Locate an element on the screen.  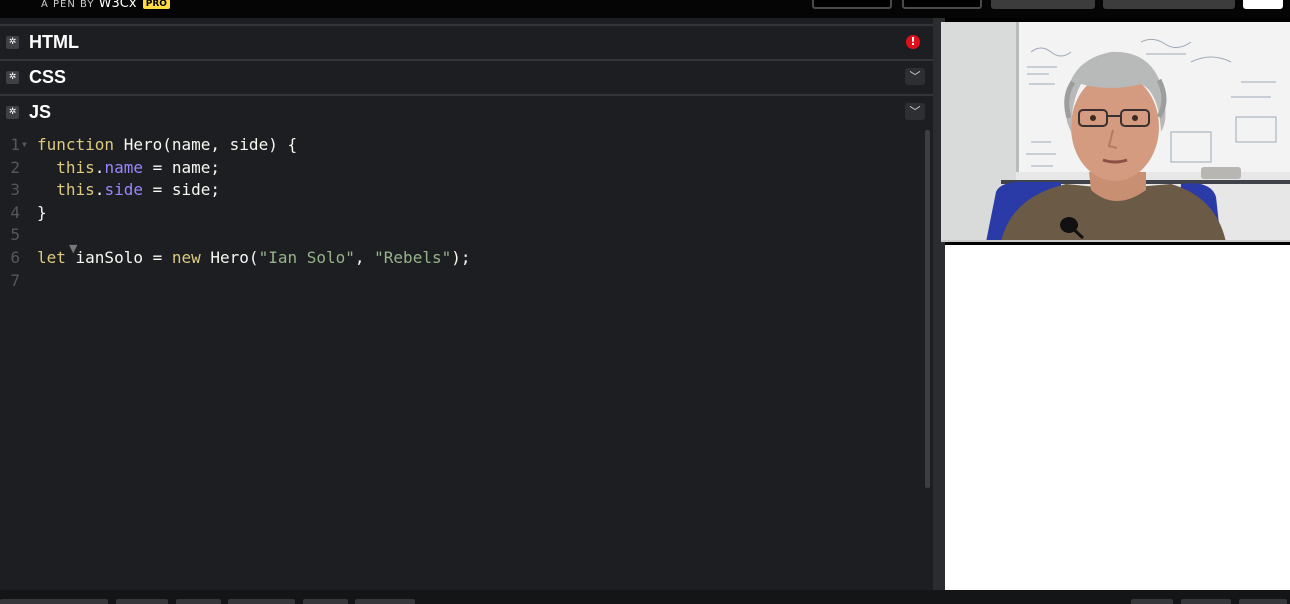
code-token: "Rebels" is located at coordinates (413, 257).